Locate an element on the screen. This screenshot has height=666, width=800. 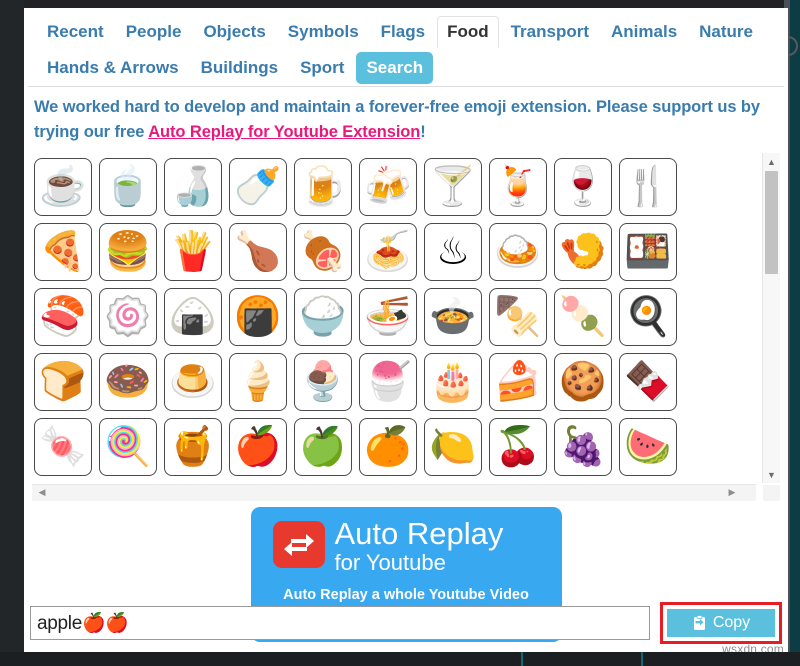
emoji-cell-fork-and-knife: 🍴 is located at coordinates (648, 187).